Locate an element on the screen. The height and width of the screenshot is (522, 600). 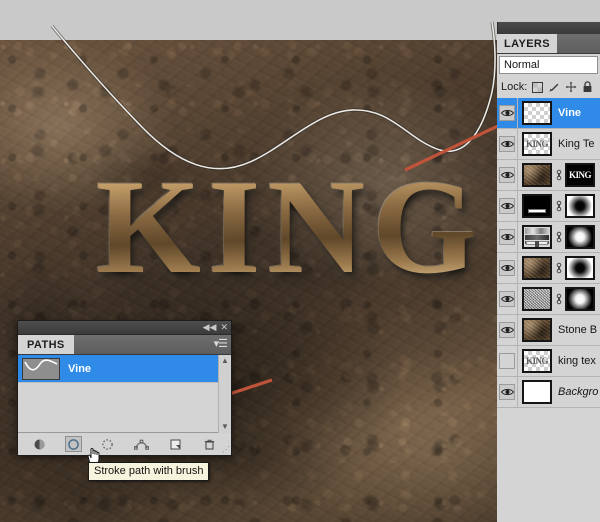
panel-resize-grip: ⋰ is located at coordinates (226, 449).